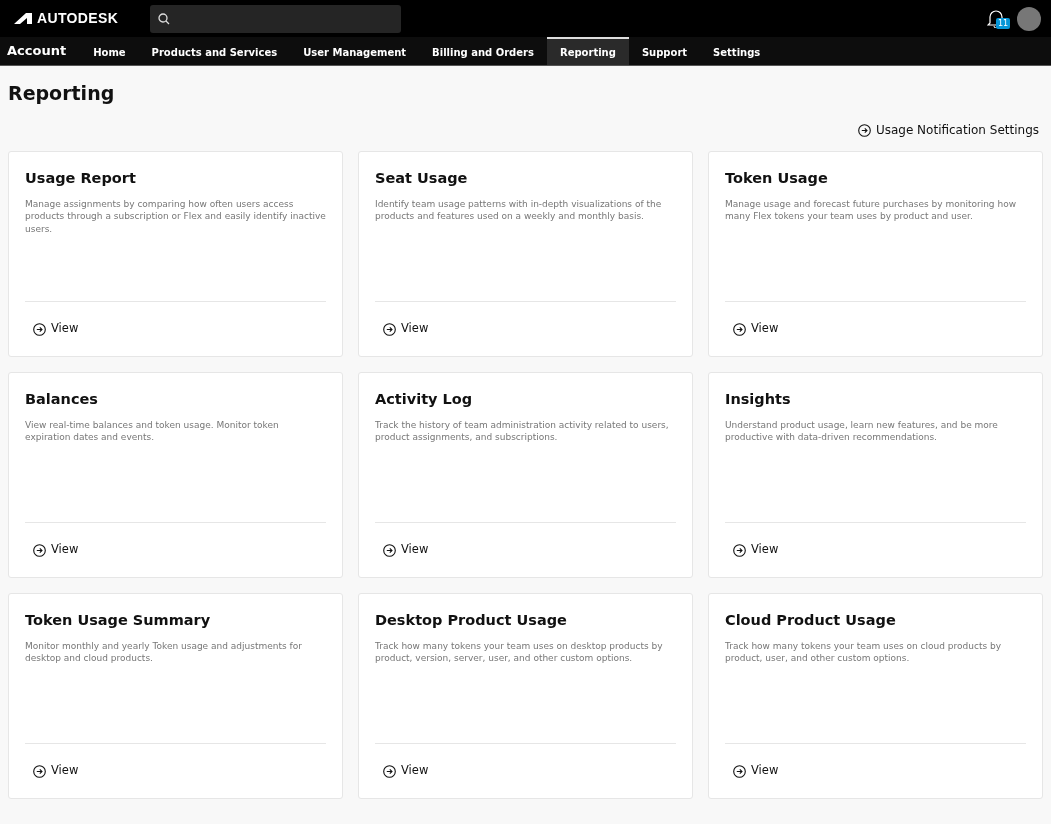 This screenshot has width=1051, height=824. Describe the element at coordinates (422, 178) in the screenshot. I see `card-title: Seat Usage` at that location.